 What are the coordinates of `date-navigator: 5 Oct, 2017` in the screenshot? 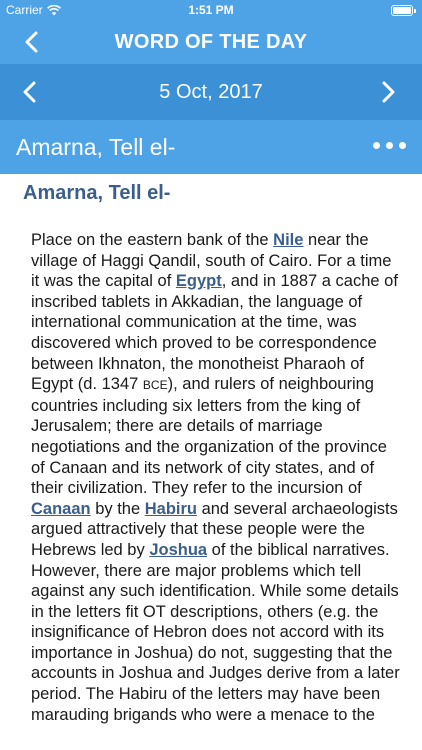 It's located at (211, 92).